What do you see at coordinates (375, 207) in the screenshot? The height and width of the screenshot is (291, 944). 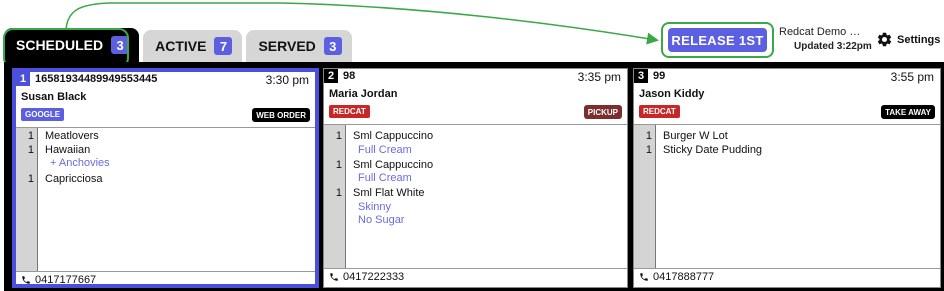 I see `list-item-modifier: Skinny` at bounding box center [375, 207].